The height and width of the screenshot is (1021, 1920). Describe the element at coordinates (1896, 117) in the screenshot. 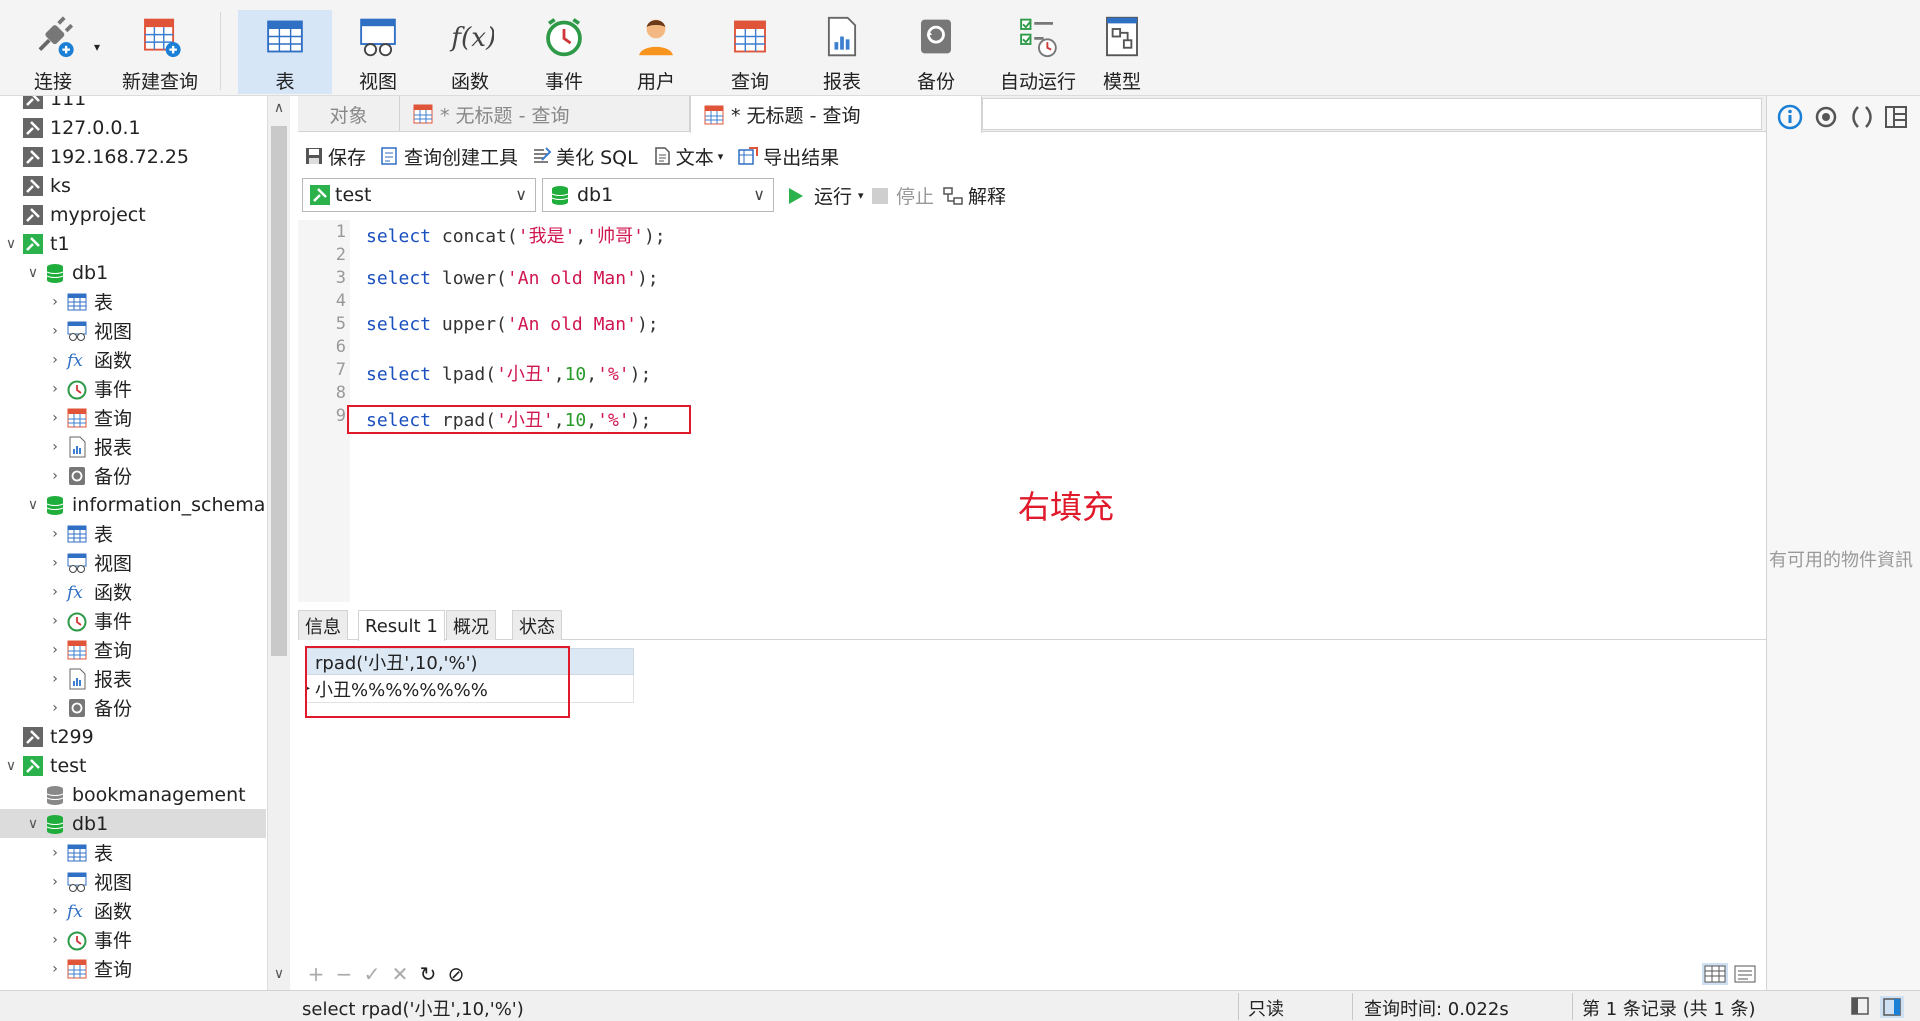

I see `layout-icon` at that location.